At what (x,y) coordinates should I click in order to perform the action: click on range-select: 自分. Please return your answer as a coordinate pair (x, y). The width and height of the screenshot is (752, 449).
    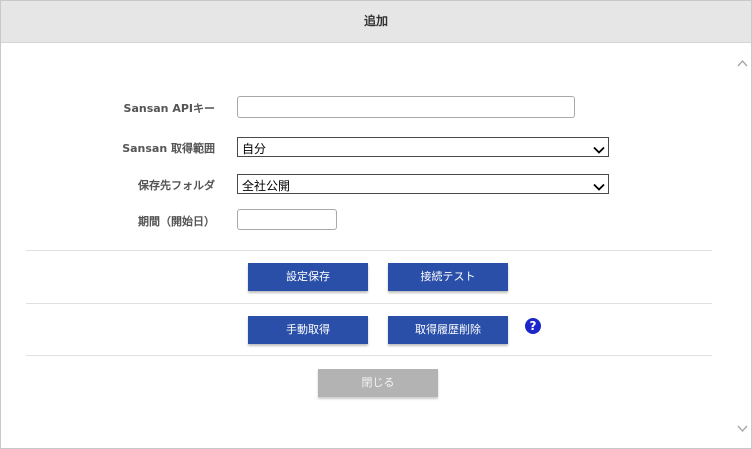
    Looking at the image, I should click on (423, 147).